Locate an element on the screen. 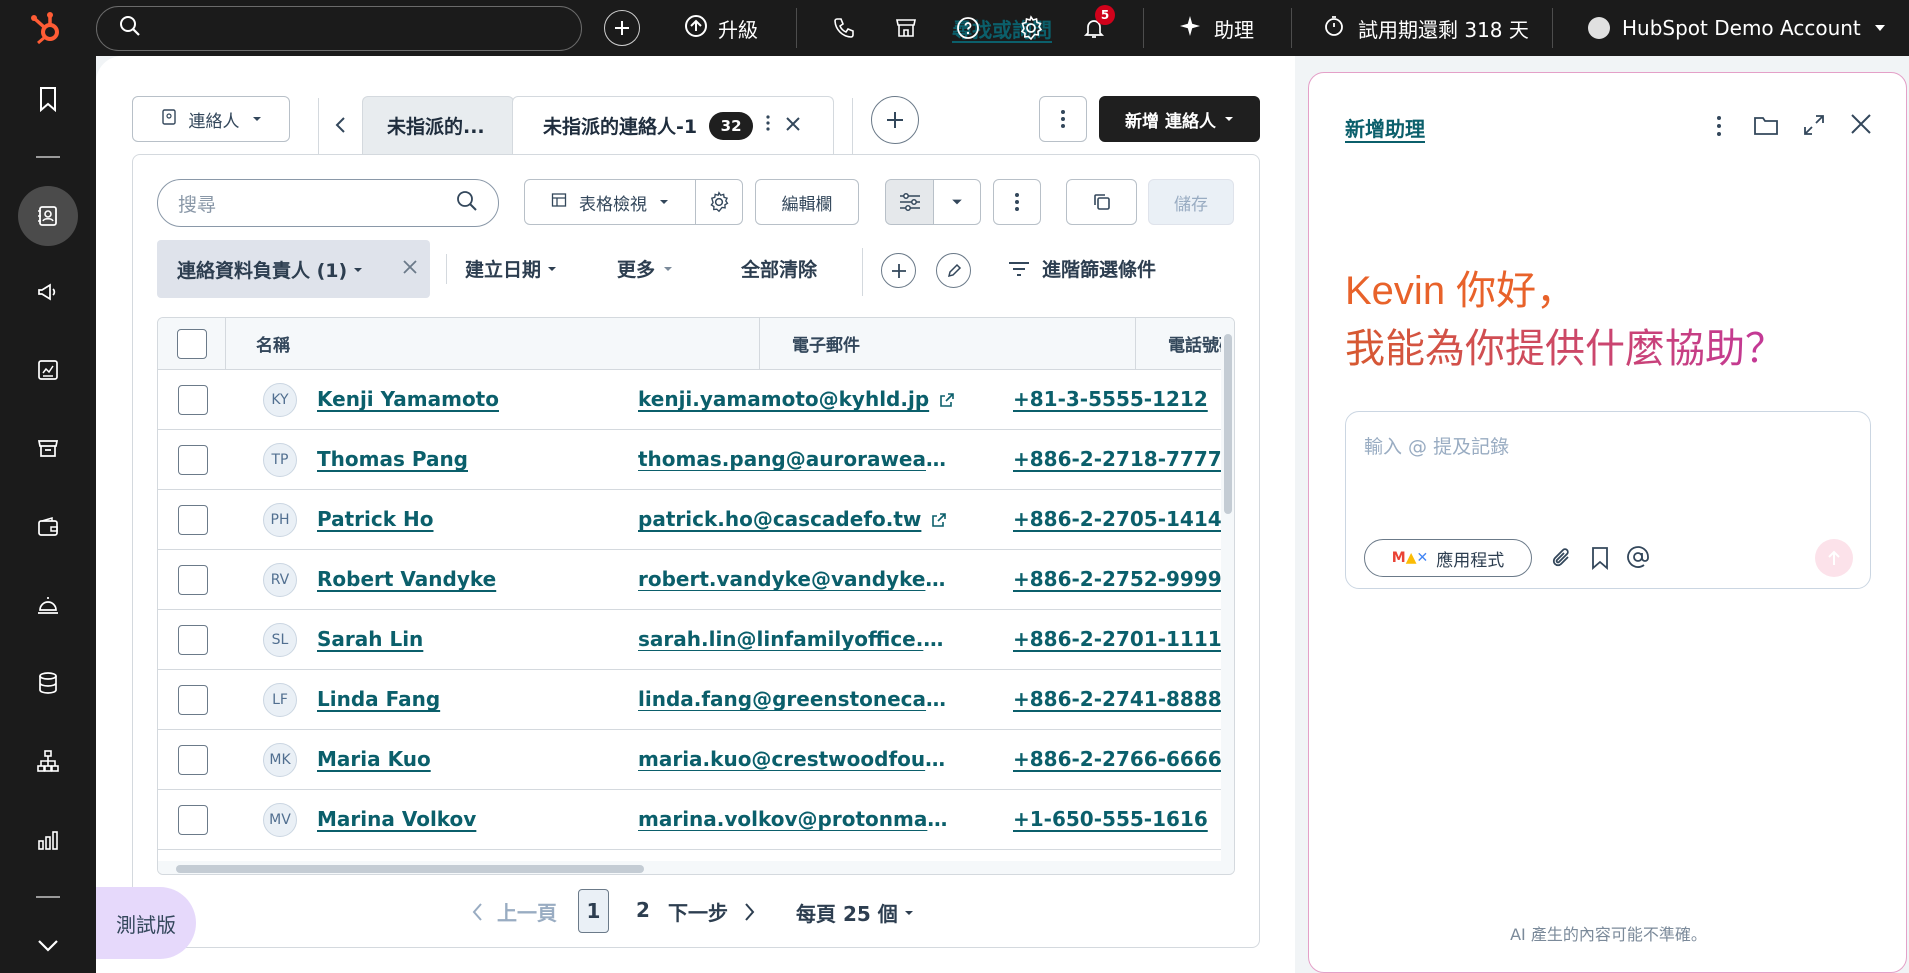  save-view-button: 儲存 is located at coordinates (1191, 202).